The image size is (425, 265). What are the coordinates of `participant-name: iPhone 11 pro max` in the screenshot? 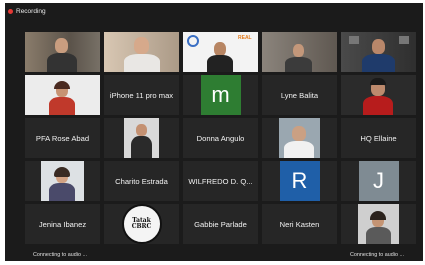 It's located at (141, 95).